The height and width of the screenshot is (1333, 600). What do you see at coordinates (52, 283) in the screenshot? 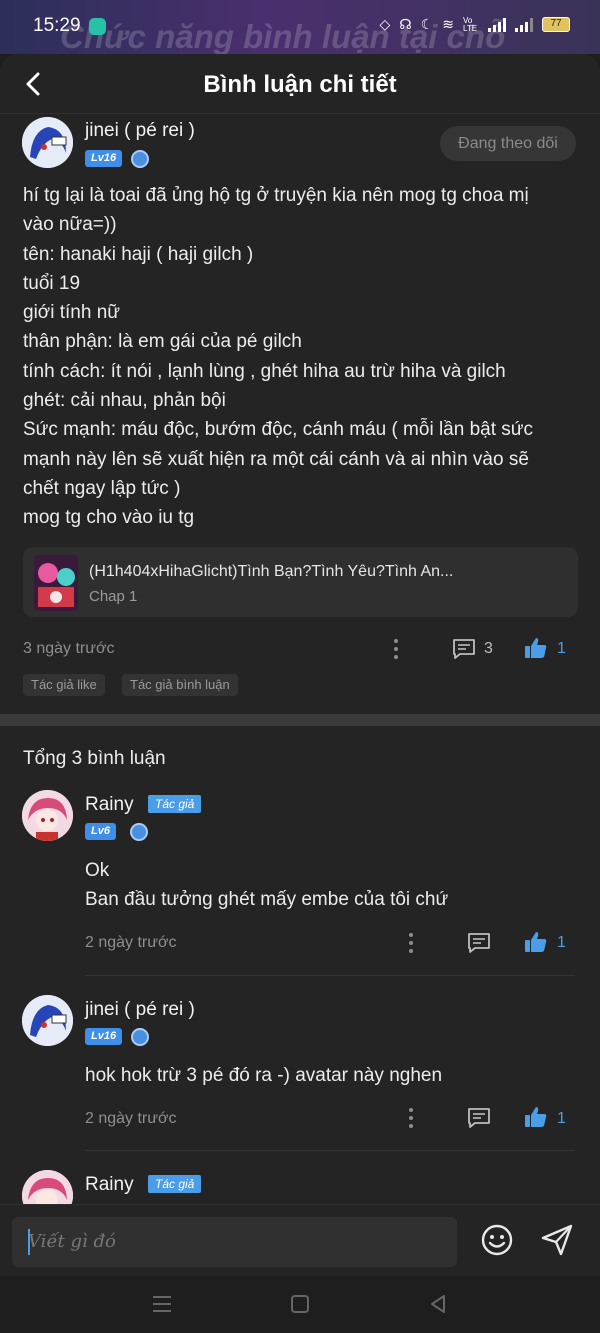
I see `post-line: tuổi 19` at bounding box center [52, 283].